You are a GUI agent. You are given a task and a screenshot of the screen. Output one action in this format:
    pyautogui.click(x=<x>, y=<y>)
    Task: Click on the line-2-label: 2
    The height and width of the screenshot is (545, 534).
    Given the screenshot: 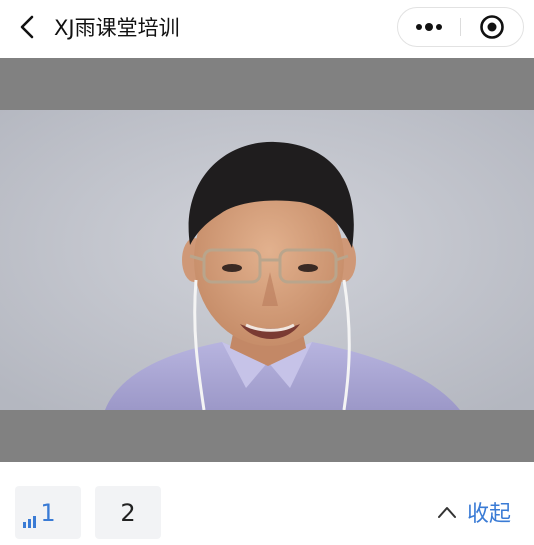 What is the action you would take?
    pyautogui.click(x=128, y=512)
    